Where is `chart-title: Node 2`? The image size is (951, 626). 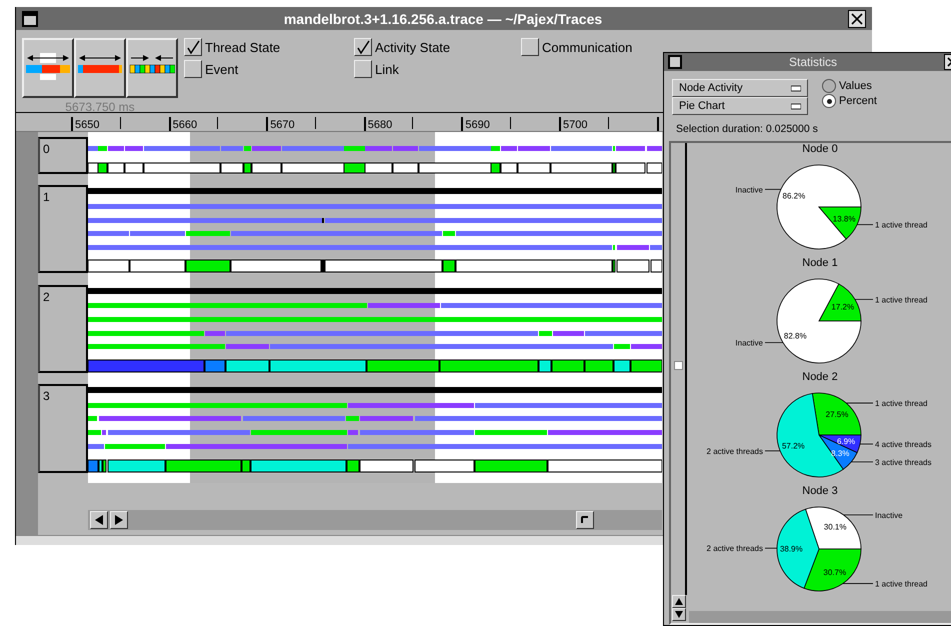 chart-title: Node 2 is located at coordinates (820, 378).